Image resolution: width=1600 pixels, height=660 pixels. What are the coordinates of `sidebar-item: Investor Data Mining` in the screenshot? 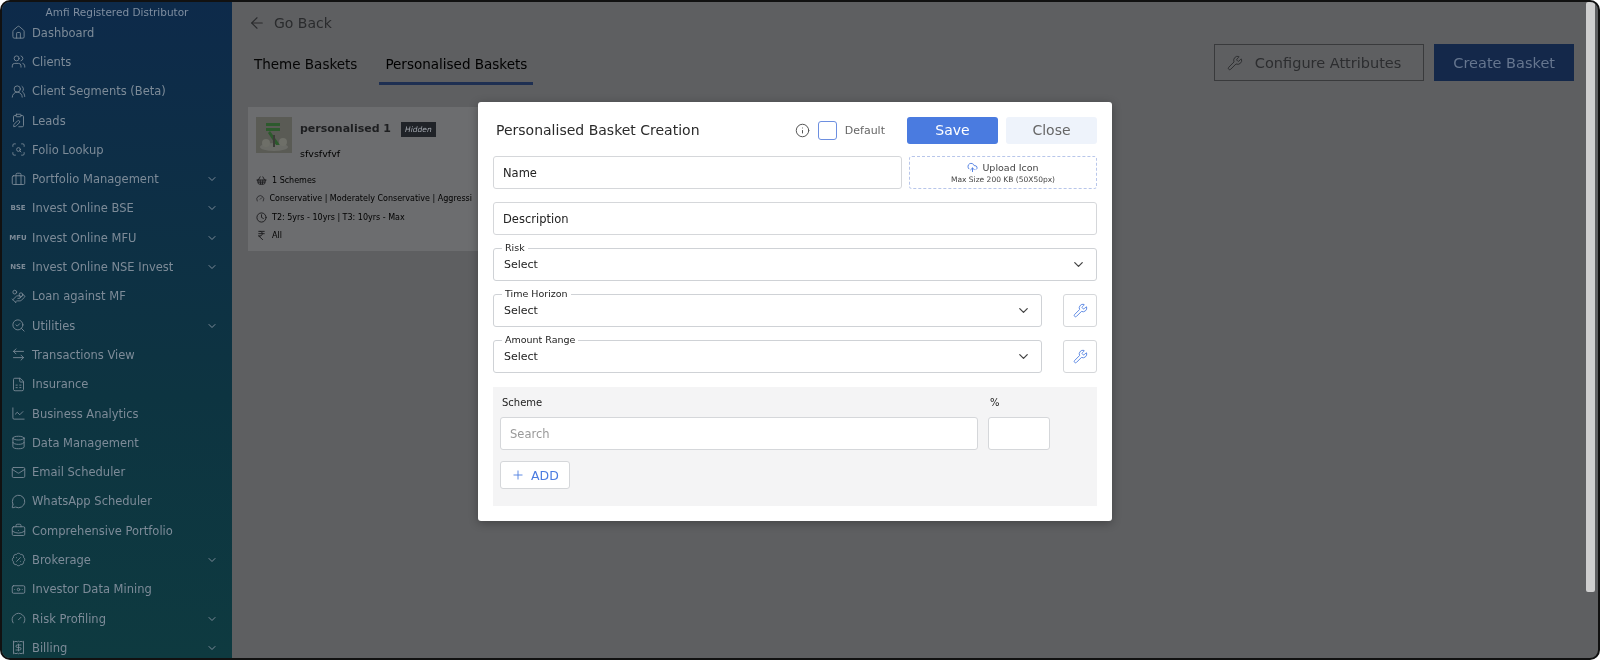 It's located at (117, 589).